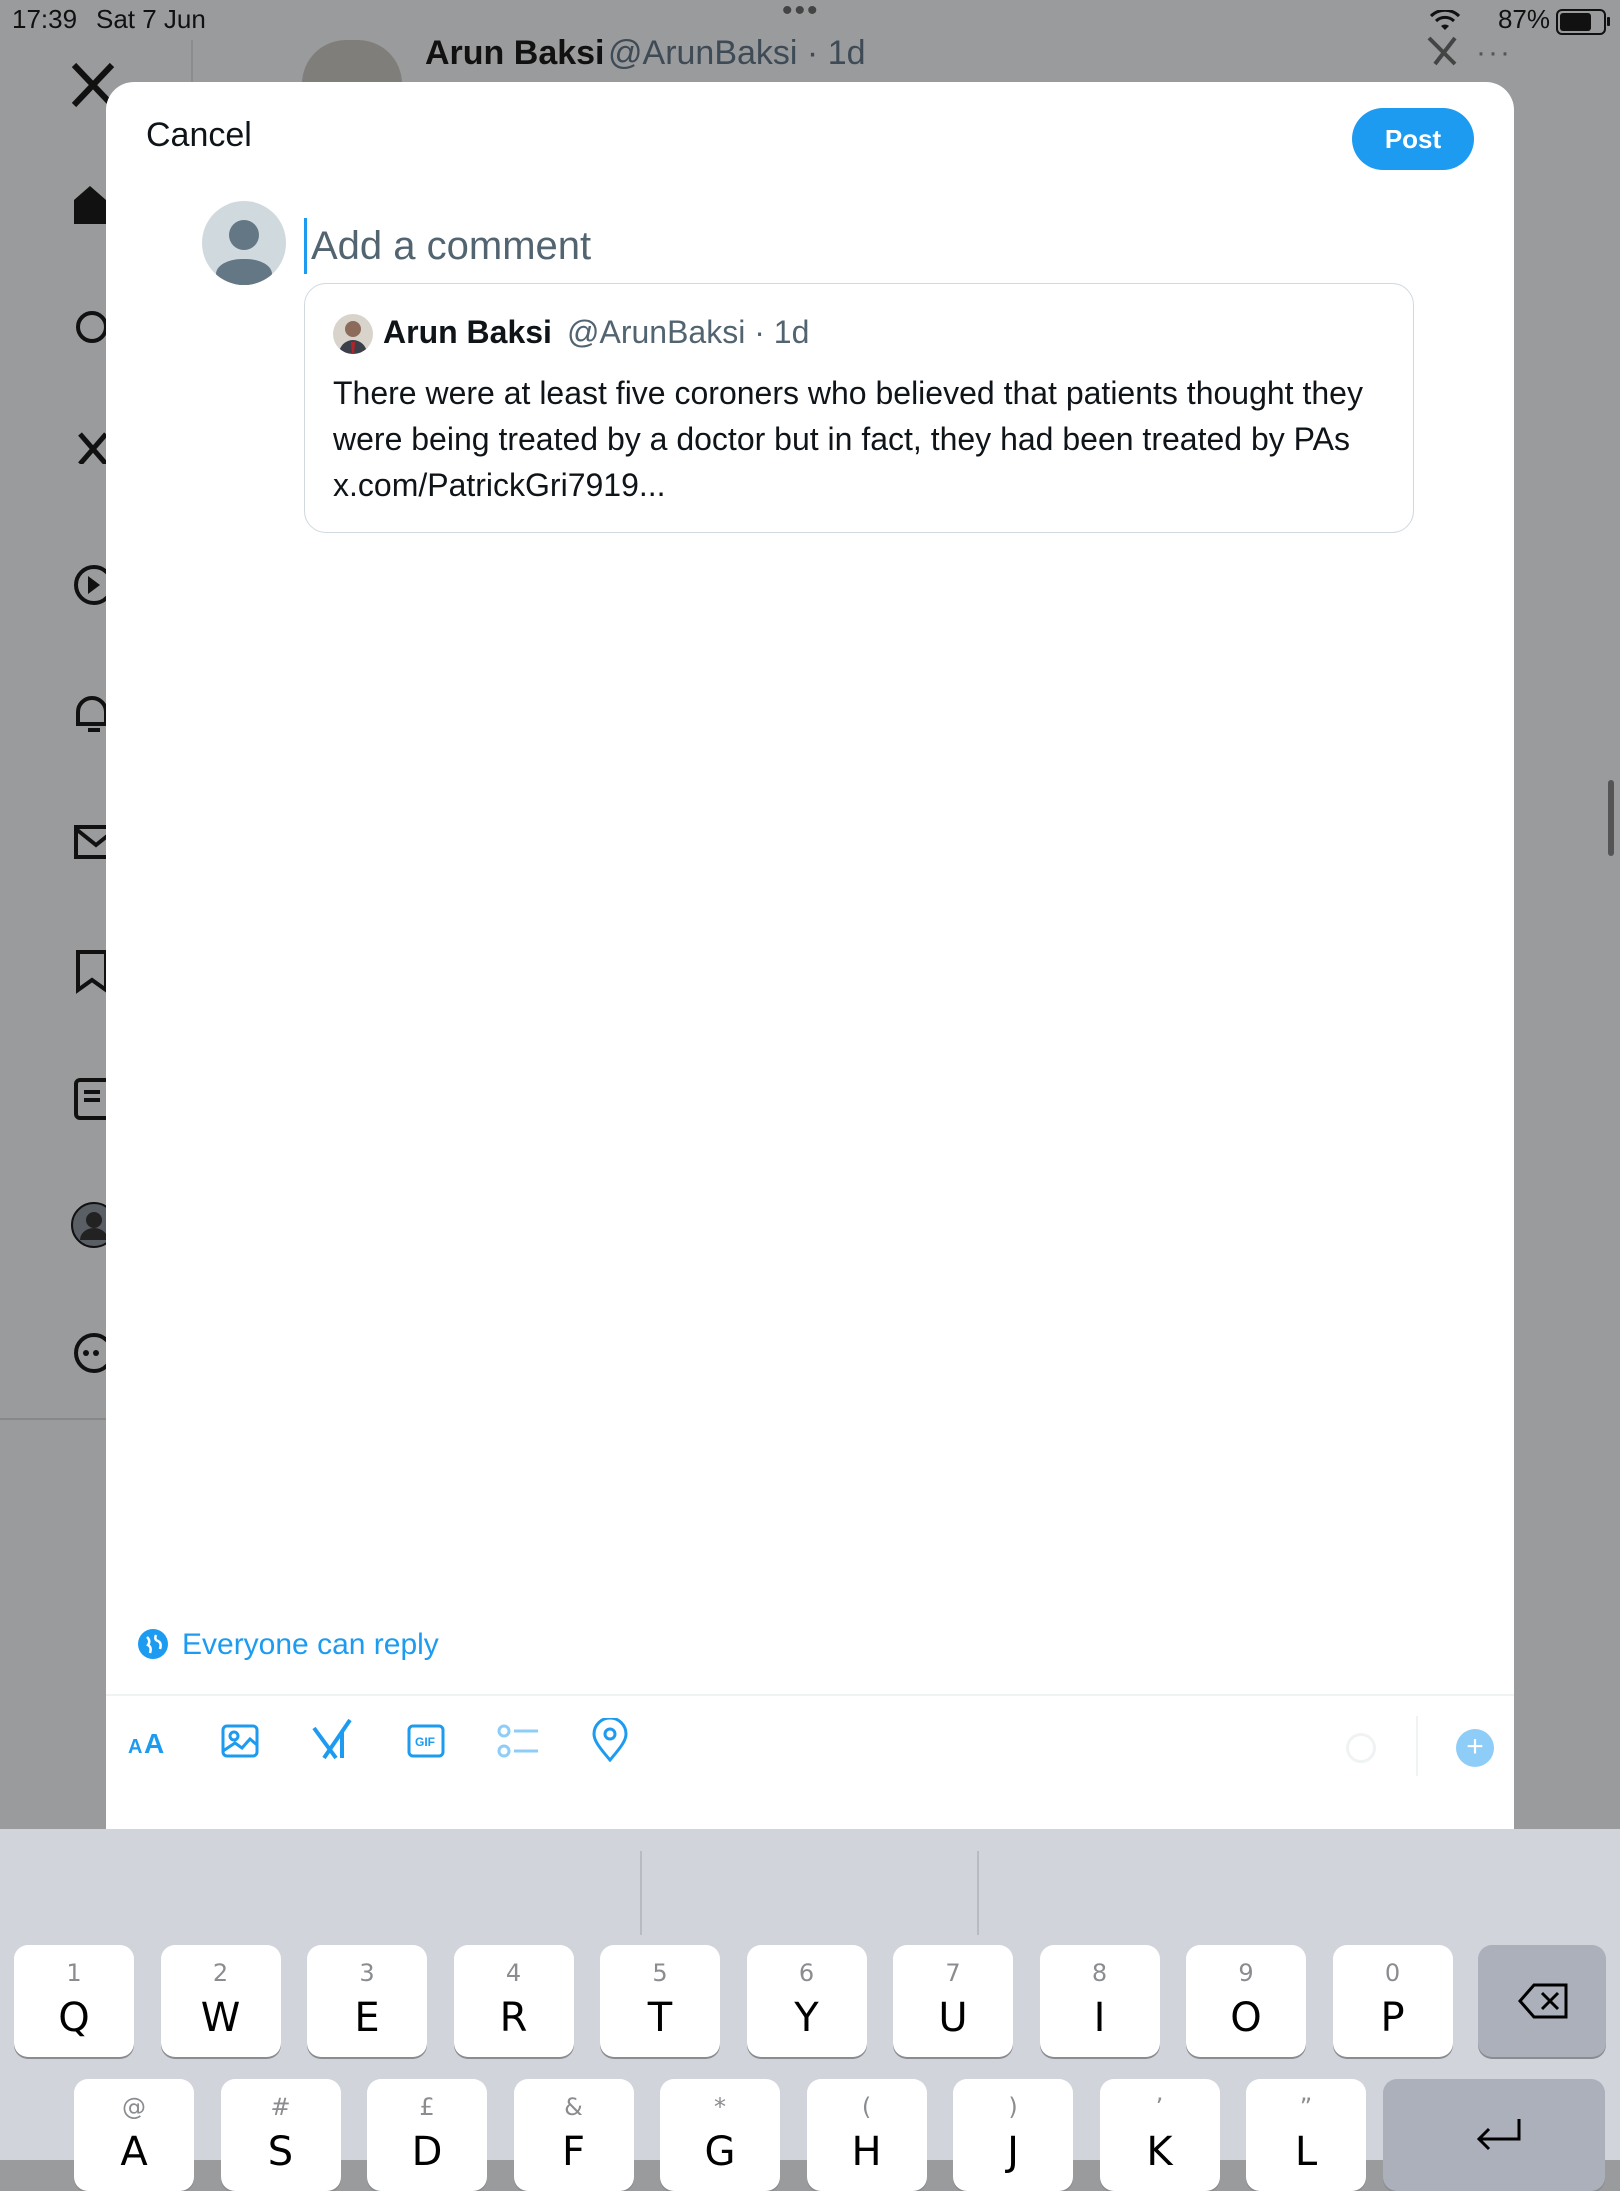 This screenshot has height=2191, width=1620. Describe the element at coordinates (953, 1973) in the screenshot. I see `key-hint: 7` at that location.